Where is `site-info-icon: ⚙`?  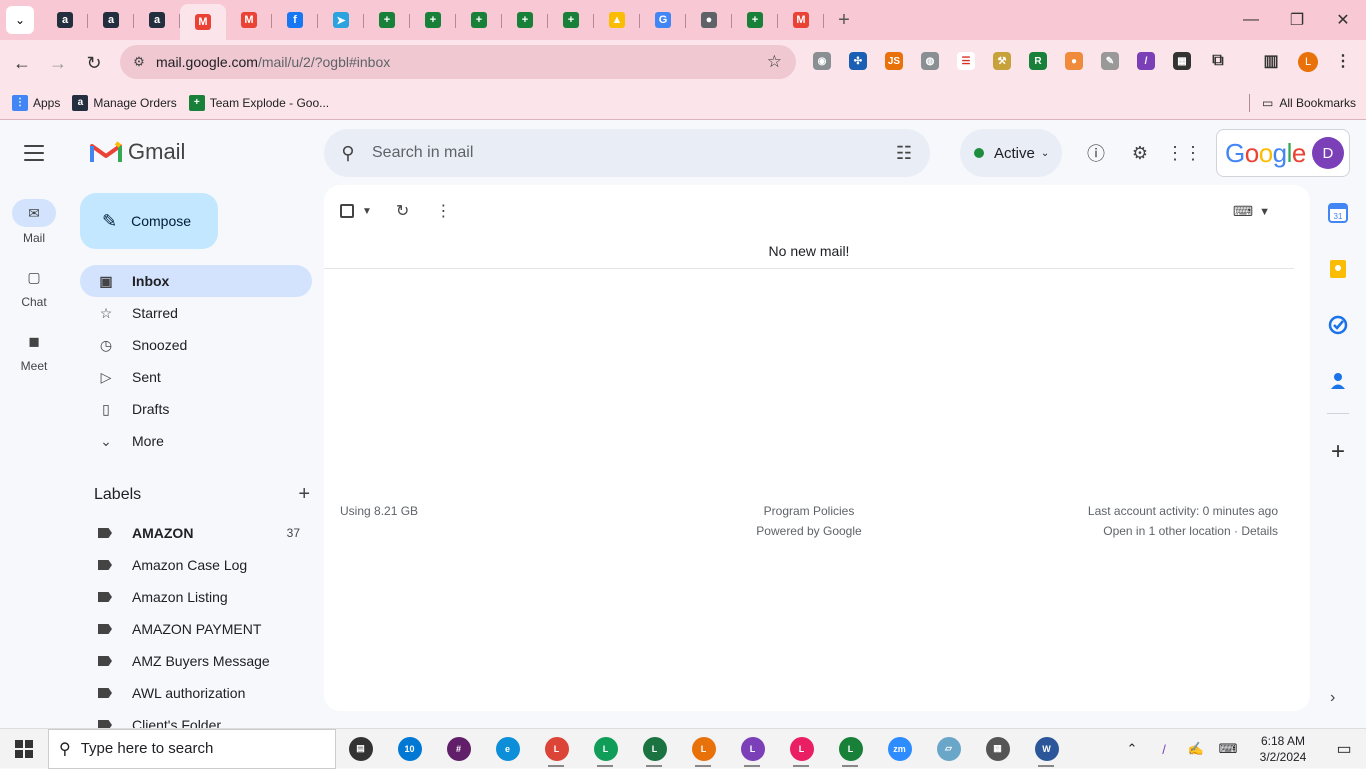 site-info-icon: ⚙ is located at coordinates (139, 62).